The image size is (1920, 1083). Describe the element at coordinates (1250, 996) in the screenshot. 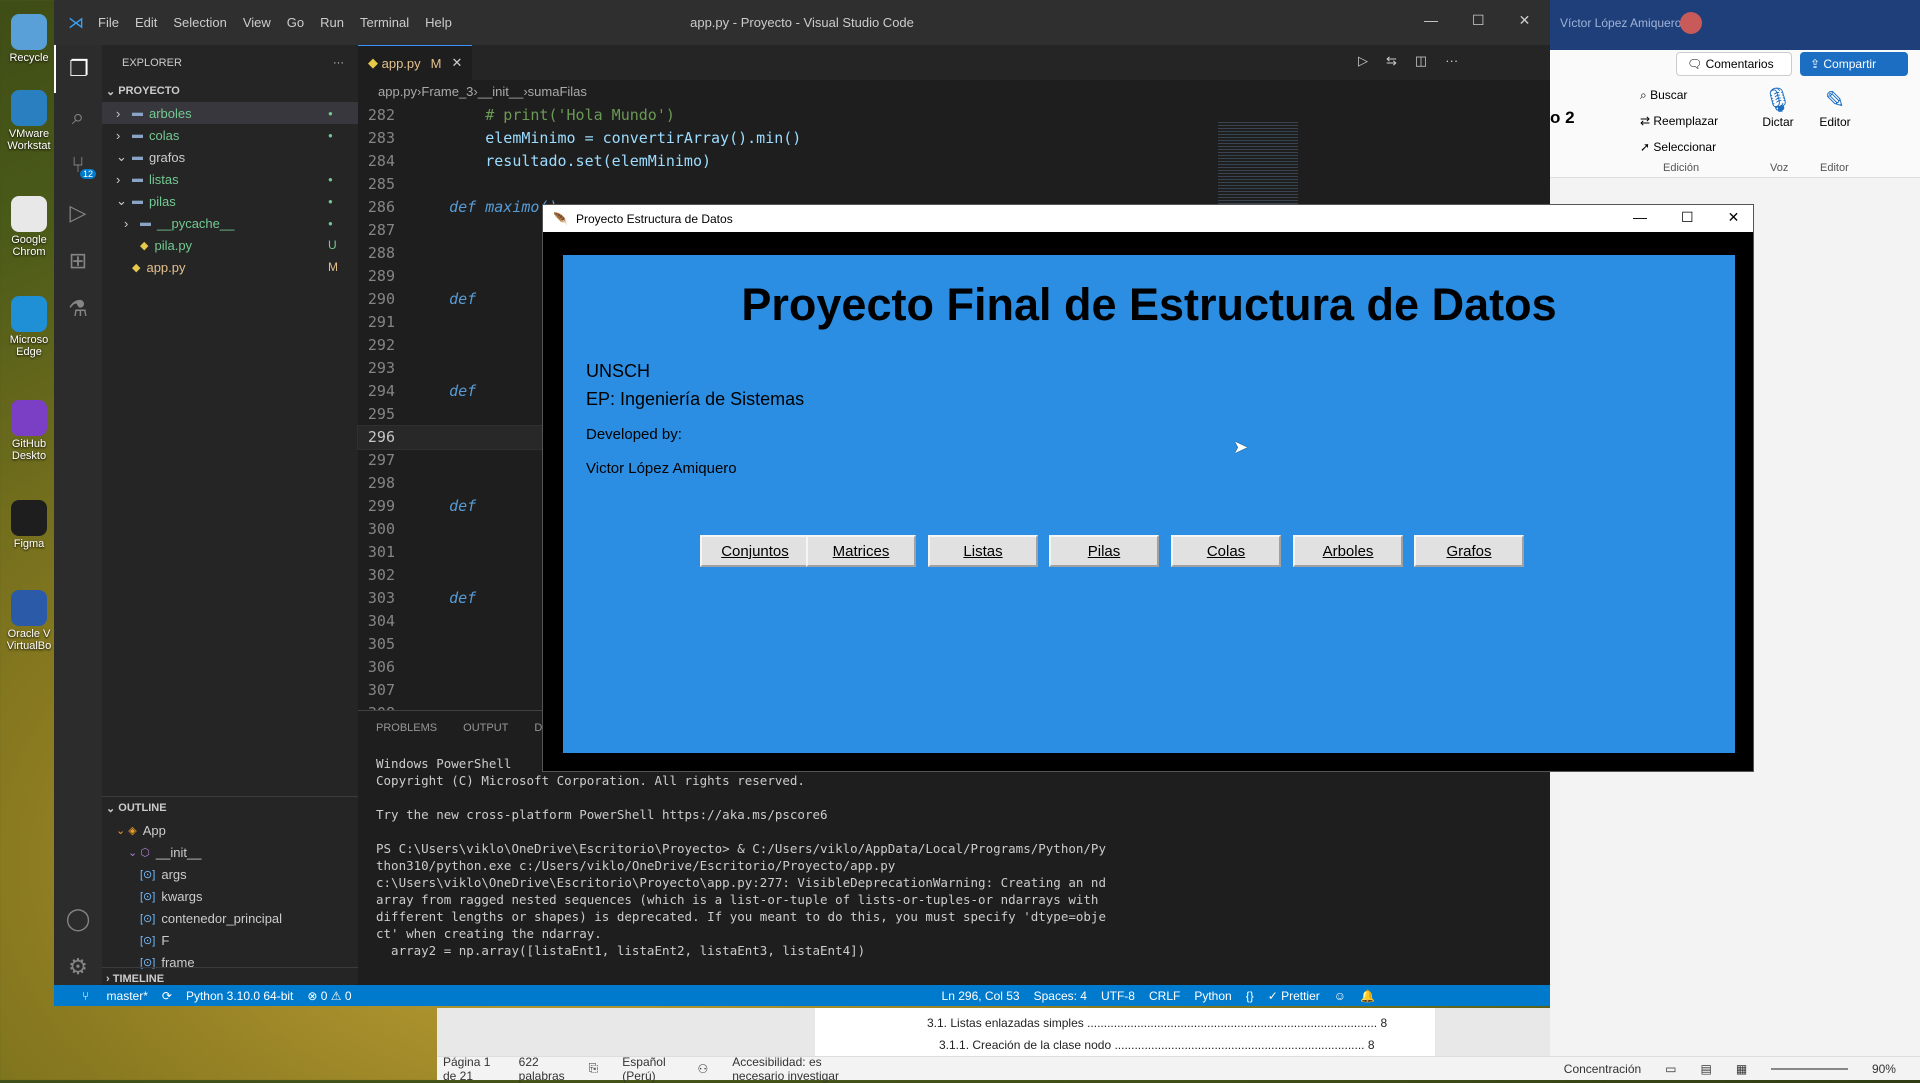

I see `braces-icon: {}` at that location.